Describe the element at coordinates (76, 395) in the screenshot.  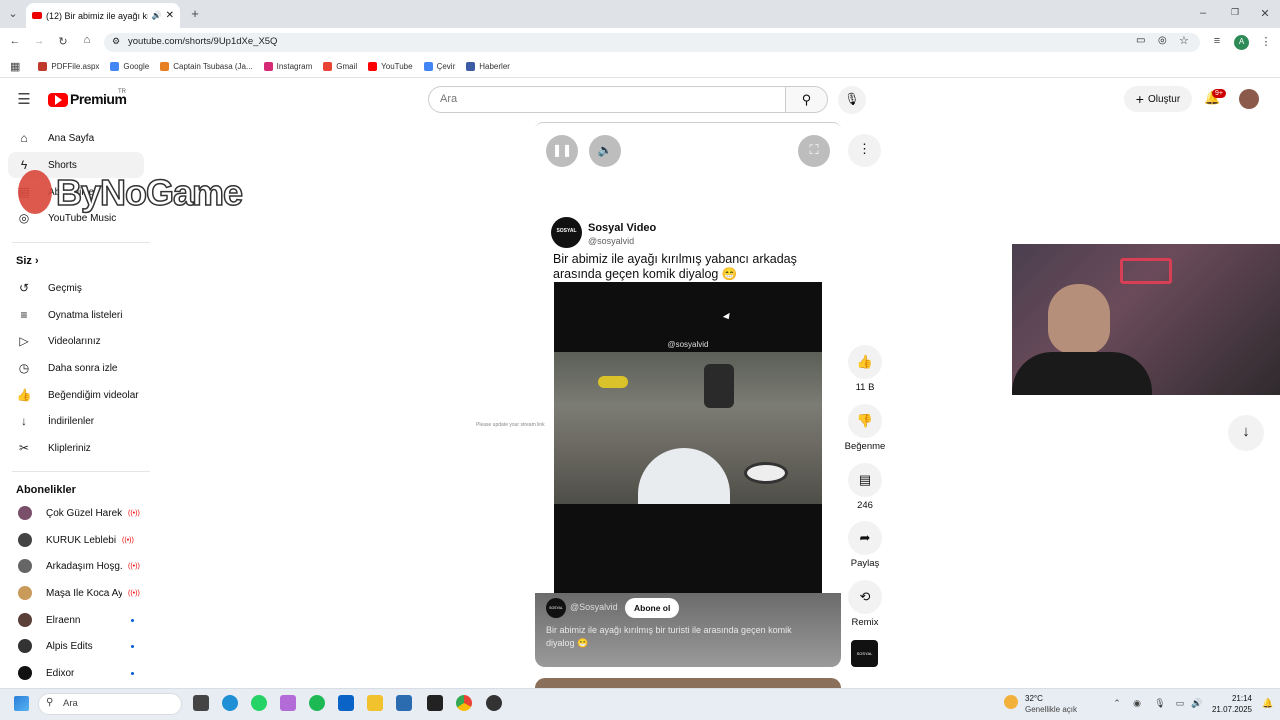
I see `sidebar-item-liked-videos: 👍 Beğendiğim videolar` at that location.